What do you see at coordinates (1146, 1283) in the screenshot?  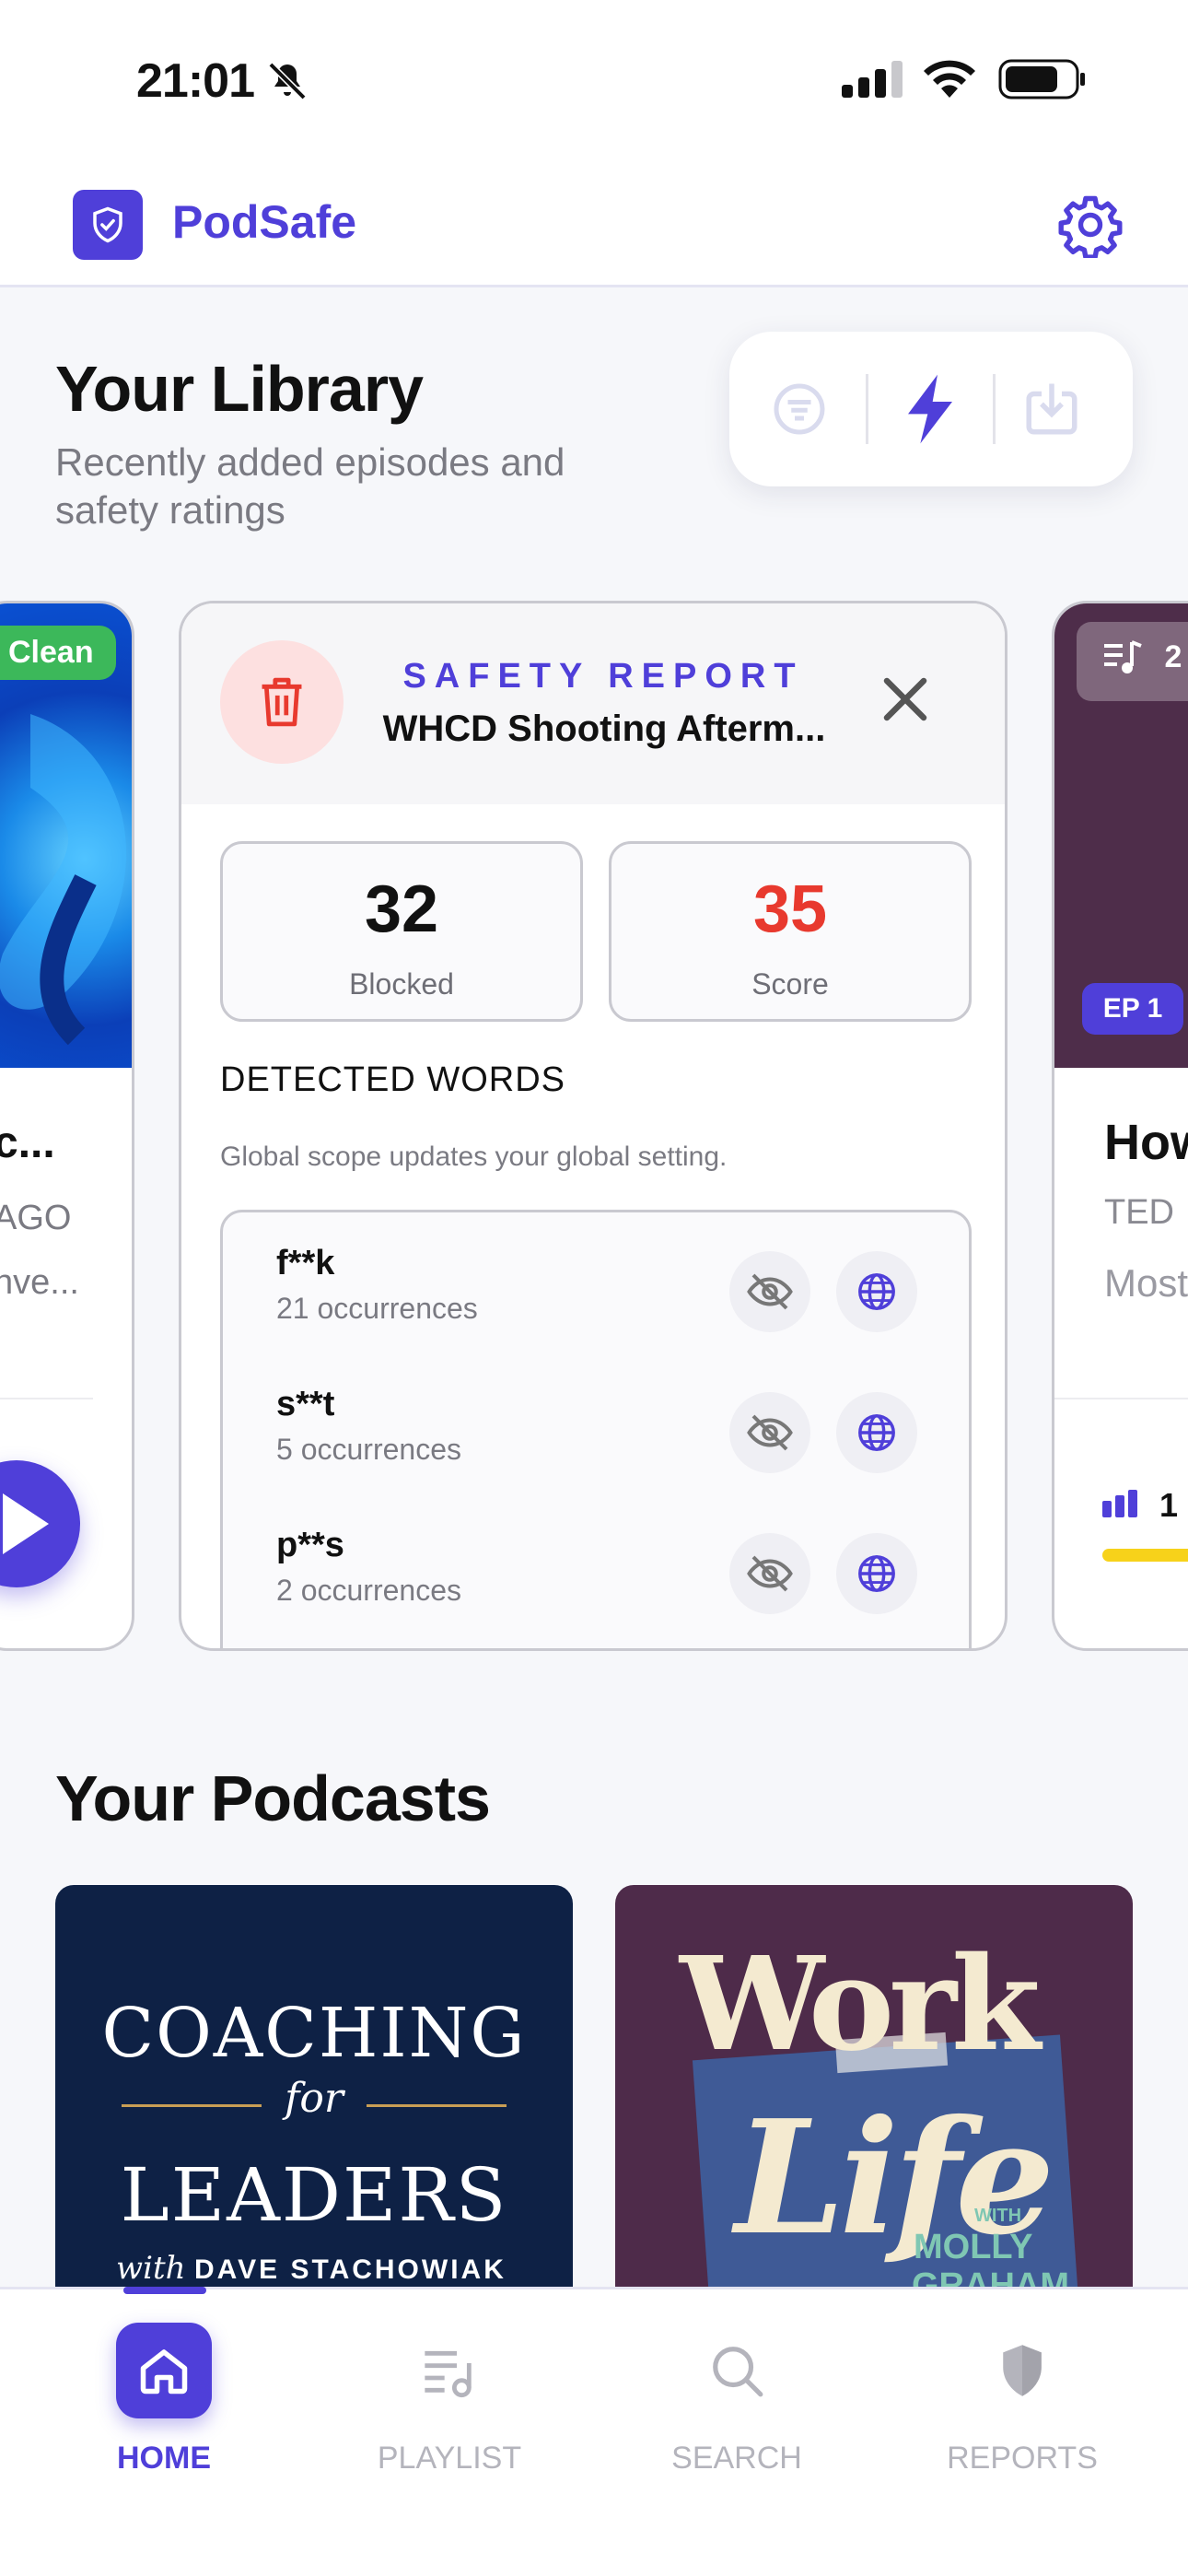 I see `episode-description: Most` at bounding box center [1146, 1283].